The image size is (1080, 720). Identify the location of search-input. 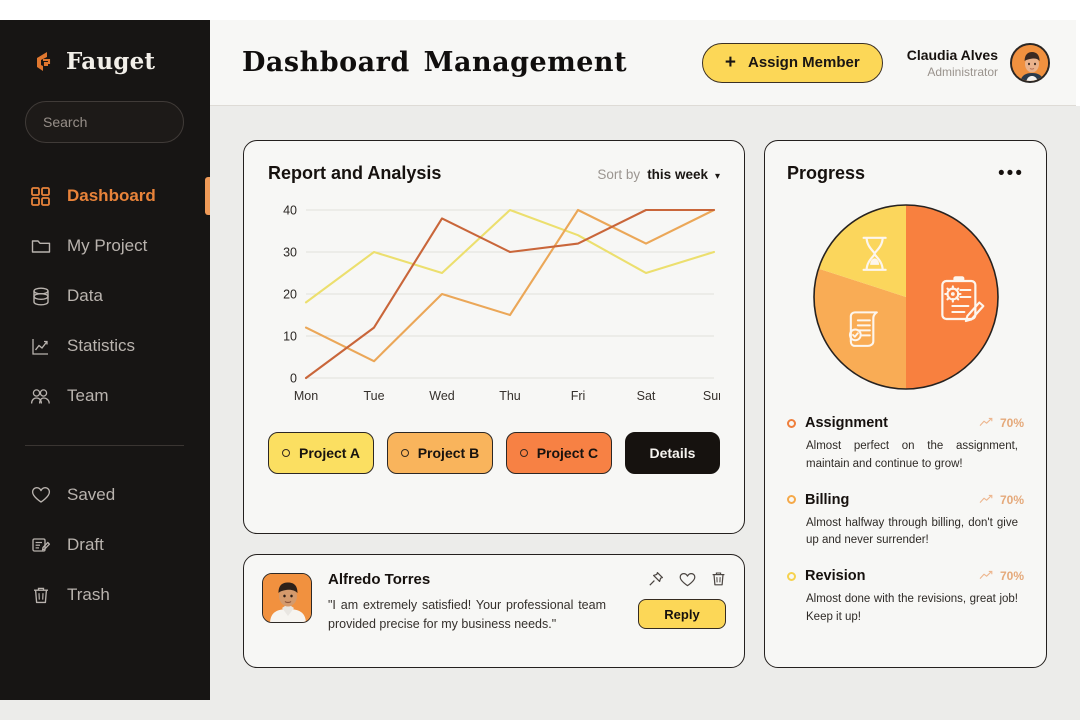
(133, 122).